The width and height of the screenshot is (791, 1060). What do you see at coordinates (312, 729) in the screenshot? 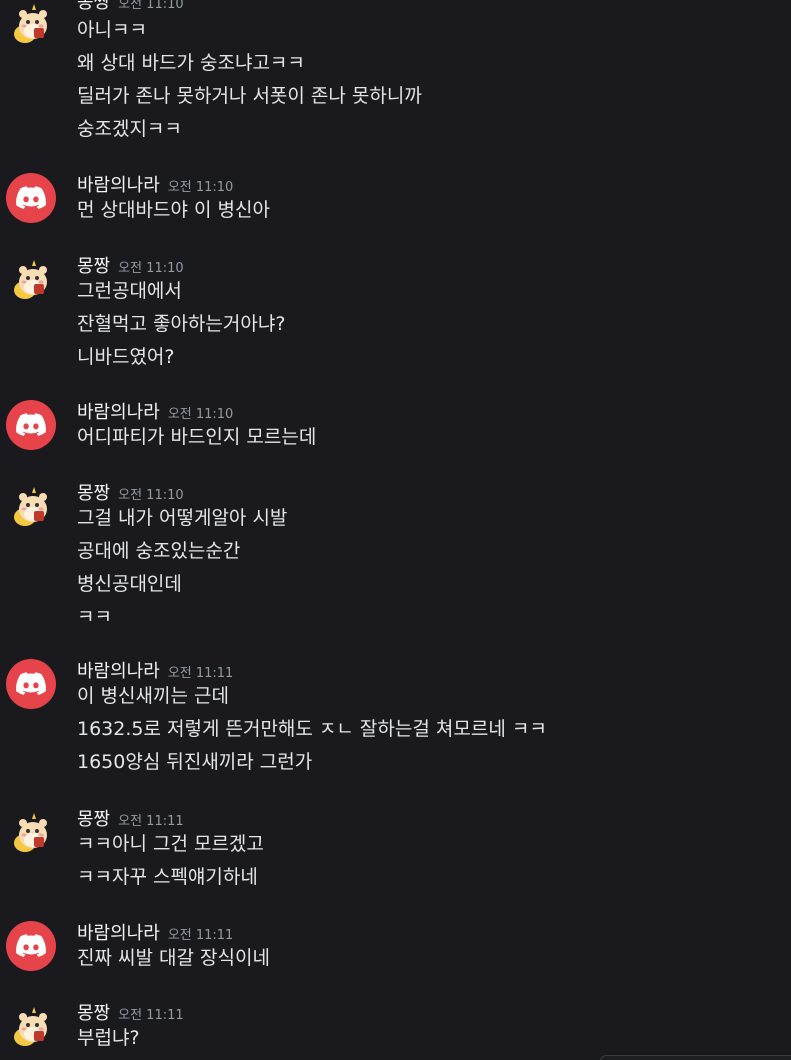
I see `message-text: 1632.5로 저렇게 뜬거만해도 ㅈㄴ 잘하는걸 쳐모르네 ㅋㅋ` at bounding box center [312, 729].